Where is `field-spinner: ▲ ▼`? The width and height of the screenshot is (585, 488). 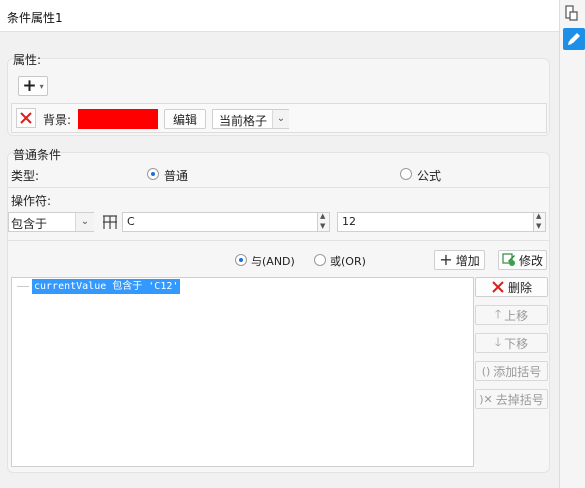 field-spinner: ▲ ▼ is located at coordinates (324, 222).